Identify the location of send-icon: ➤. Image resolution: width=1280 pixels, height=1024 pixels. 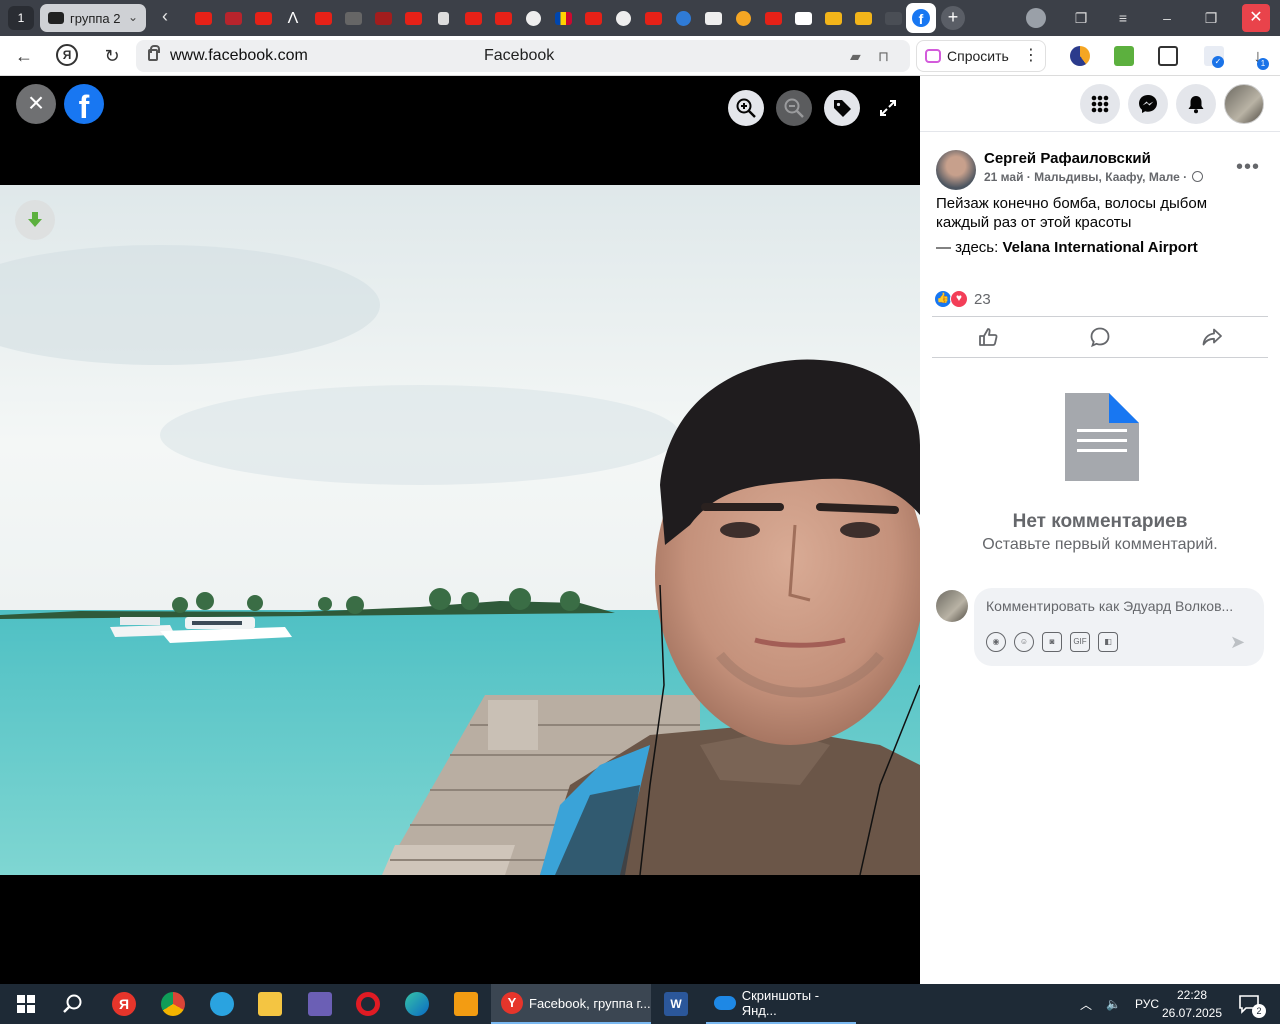
(1237, 642).